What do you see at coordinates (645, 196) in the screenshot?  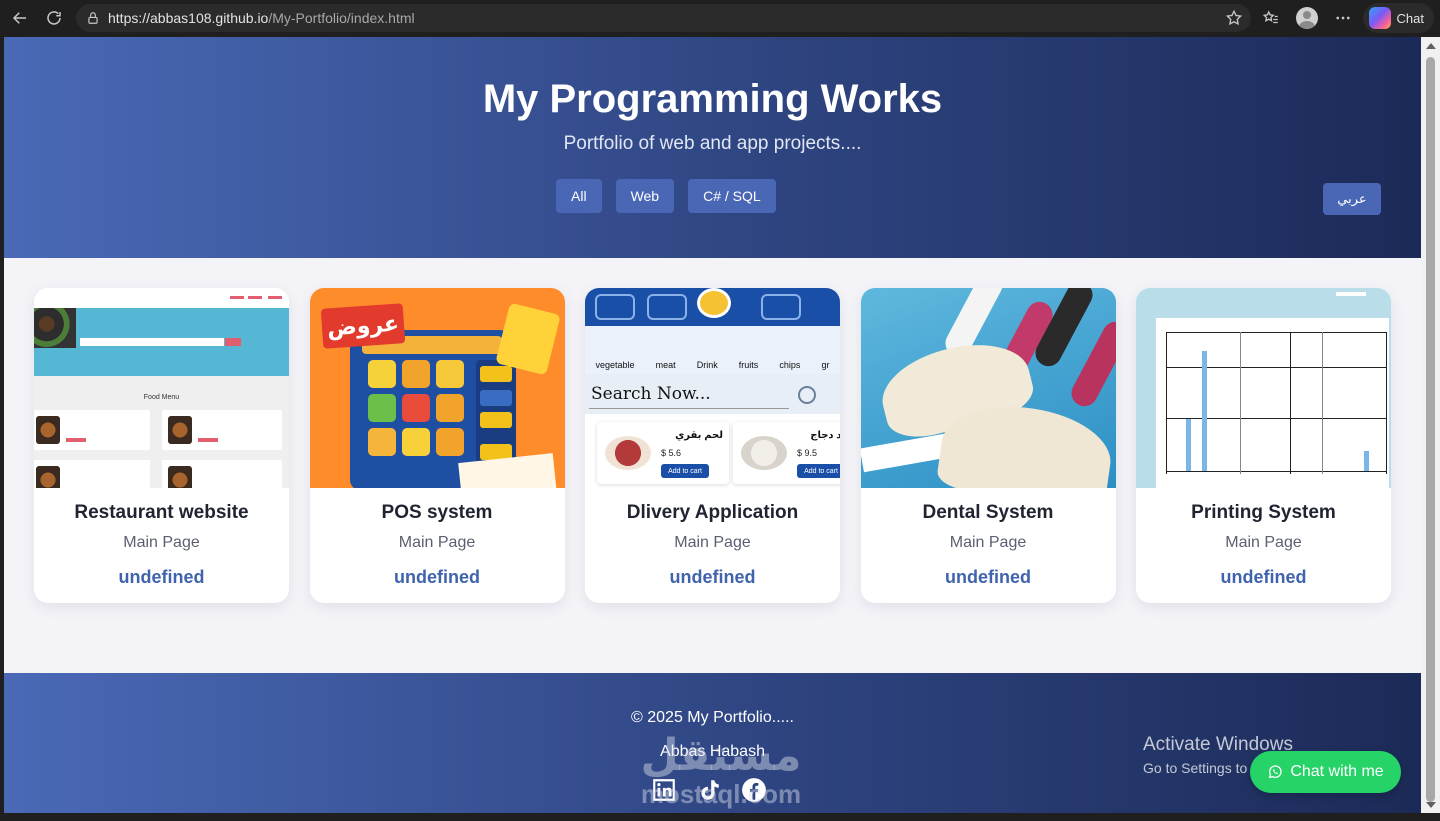 I see `filter-web-button: Web` at bounding box center [645, 196].